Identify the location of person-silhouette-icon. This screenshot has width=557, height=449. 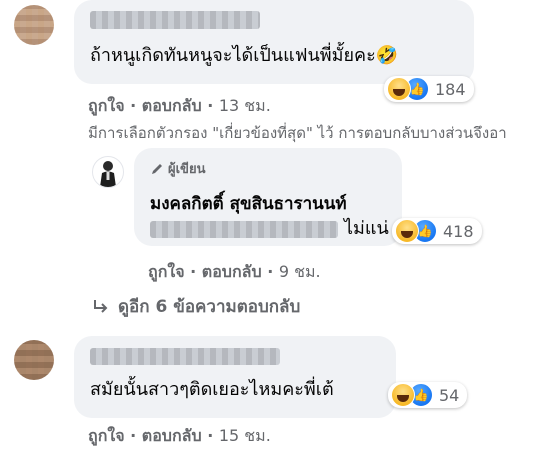
(108, 174).